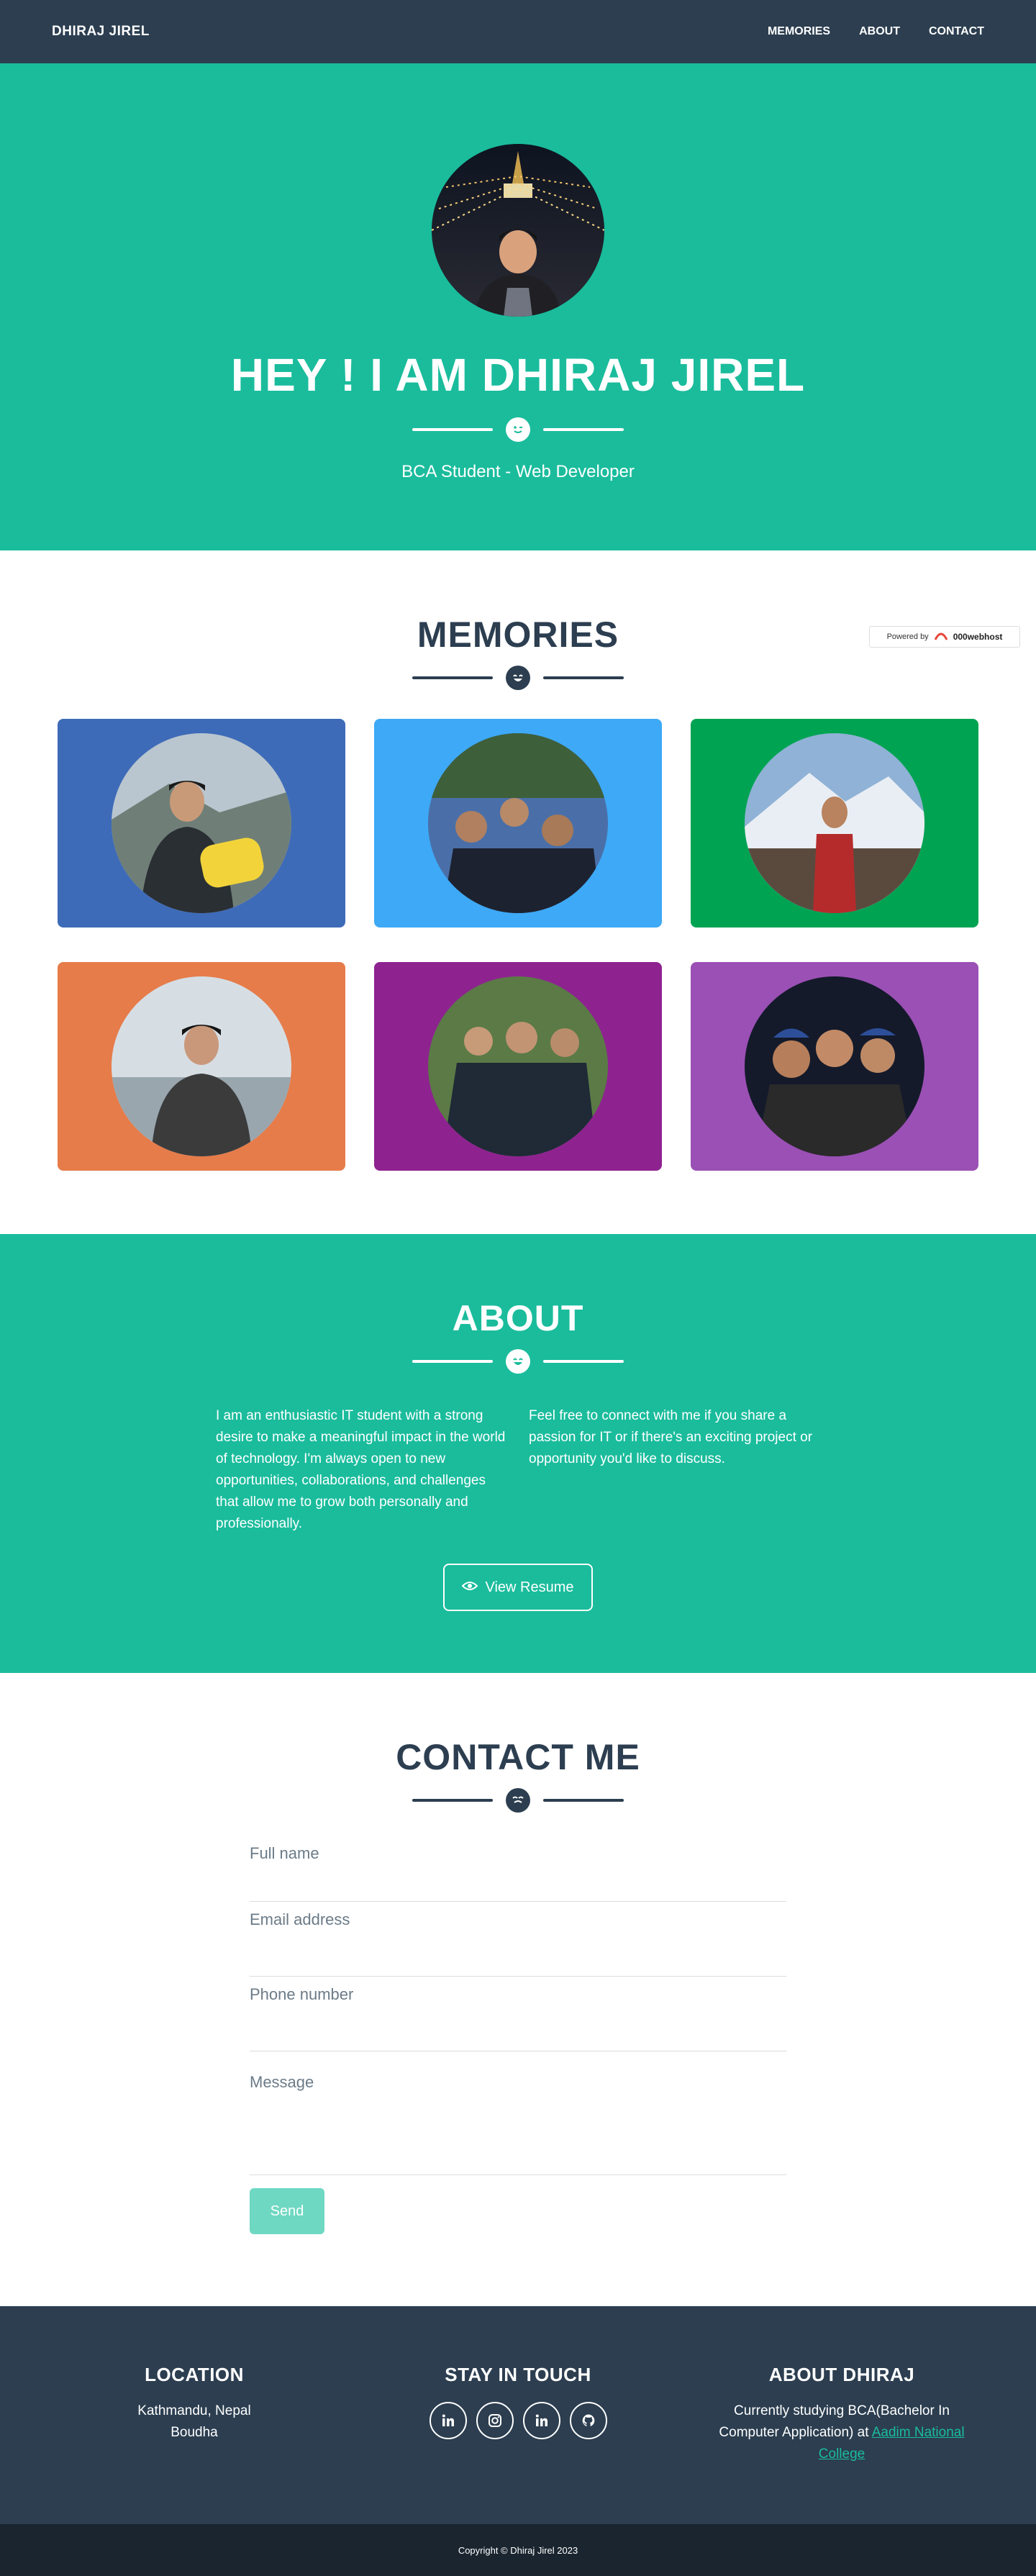  I want to click on send-button: Send, so click(287, 2211).